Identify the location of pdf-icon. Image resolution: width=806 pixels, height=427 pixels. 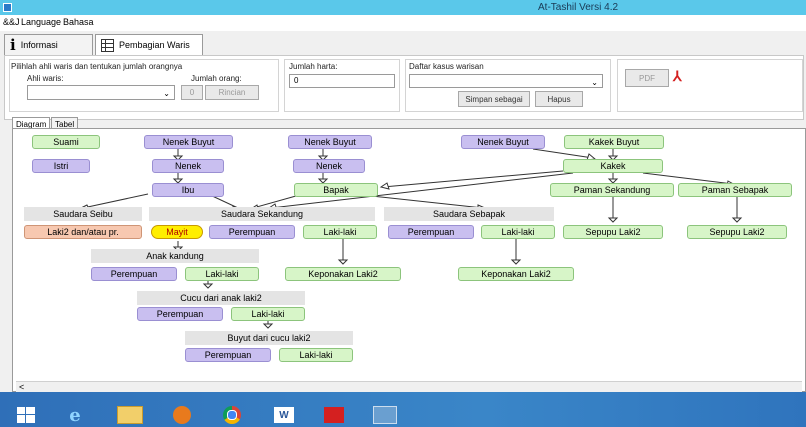
(334, 415).